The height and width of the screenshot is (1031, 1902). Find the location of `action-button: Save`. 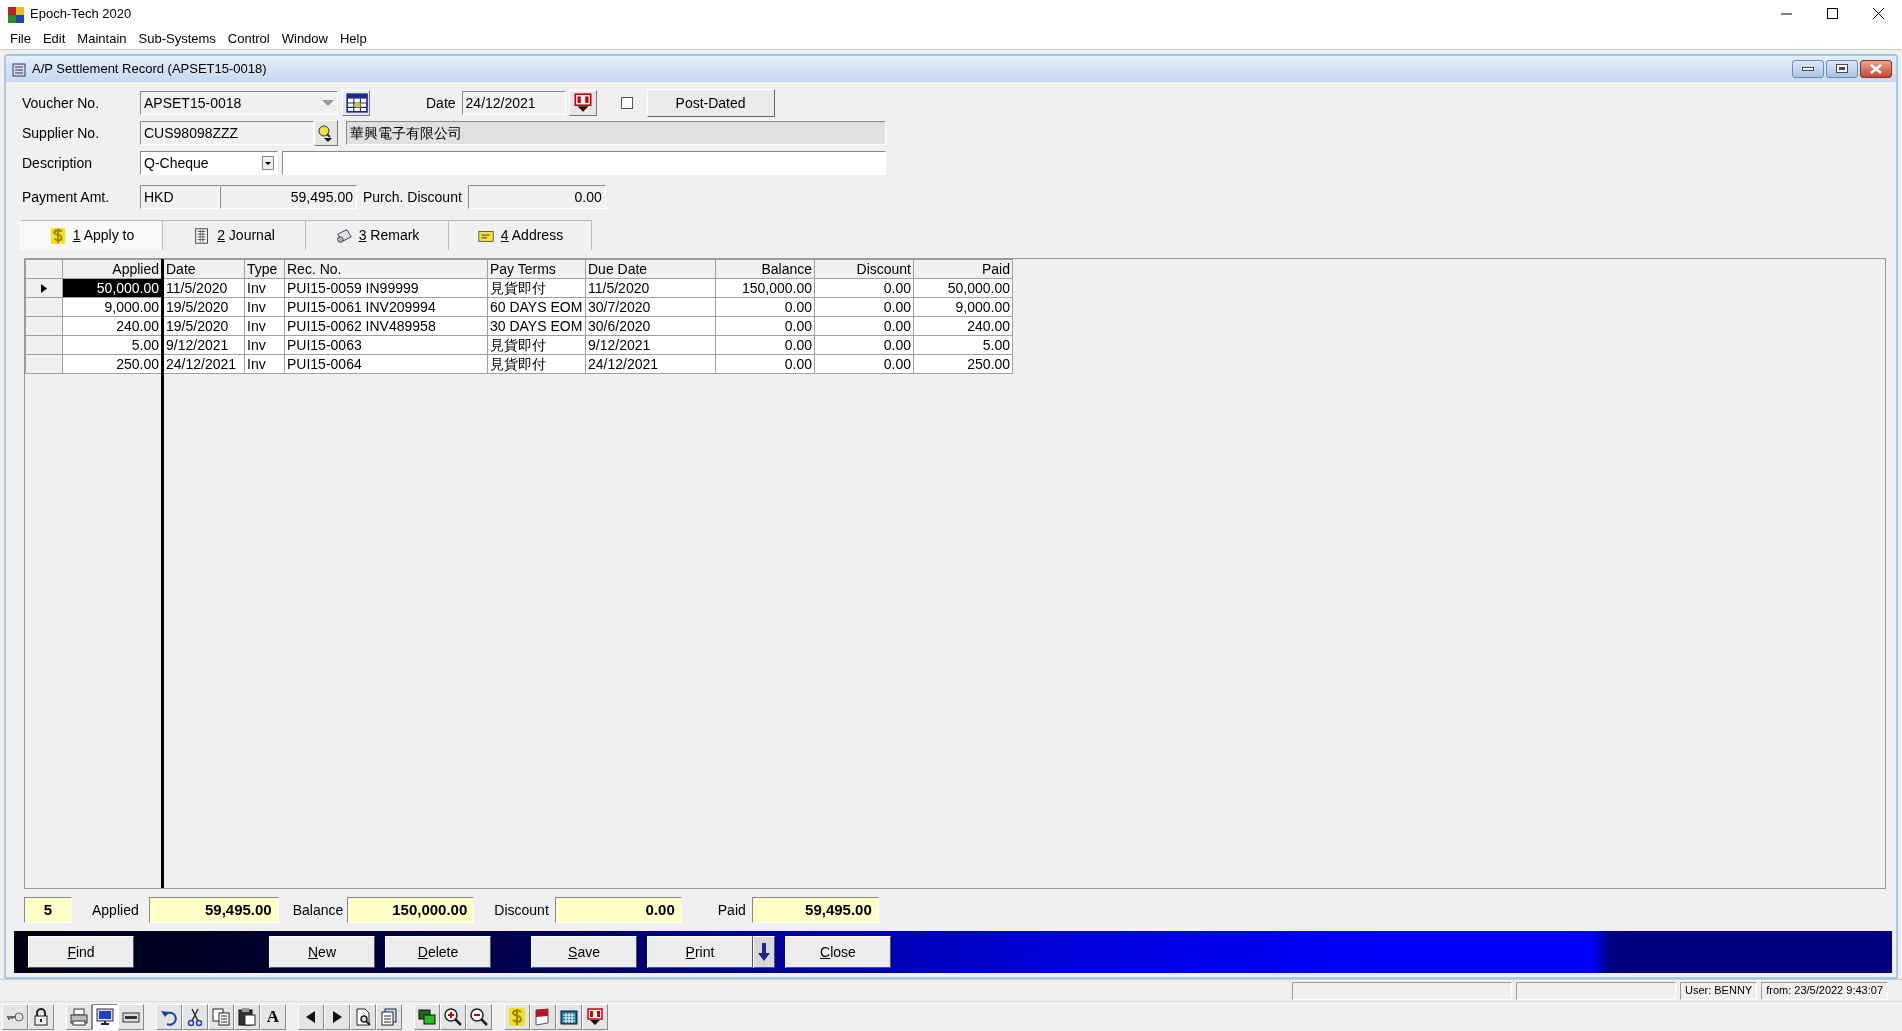

action-button: Save is located at coordinates (584, 952).